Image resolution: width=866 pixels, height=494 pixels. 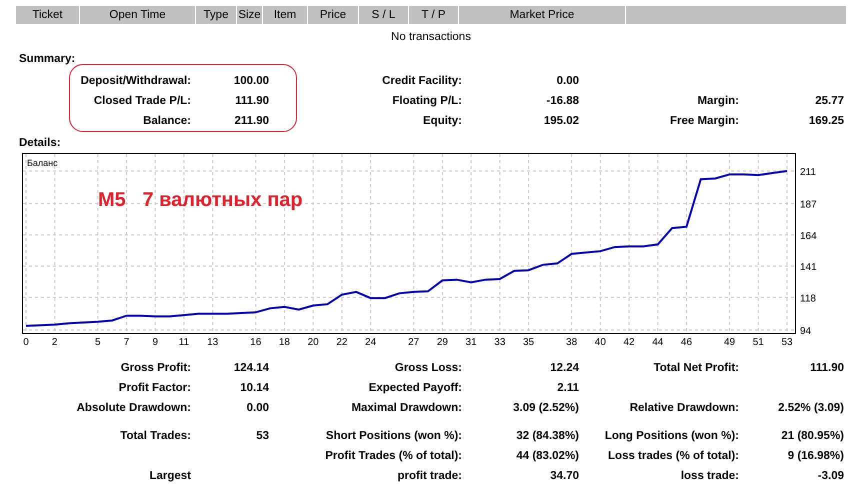 What do you see at coordinates (421, 81) in the screenshot?
I see `stat-label: Credit Facility:` at bounding box center [421, 81].